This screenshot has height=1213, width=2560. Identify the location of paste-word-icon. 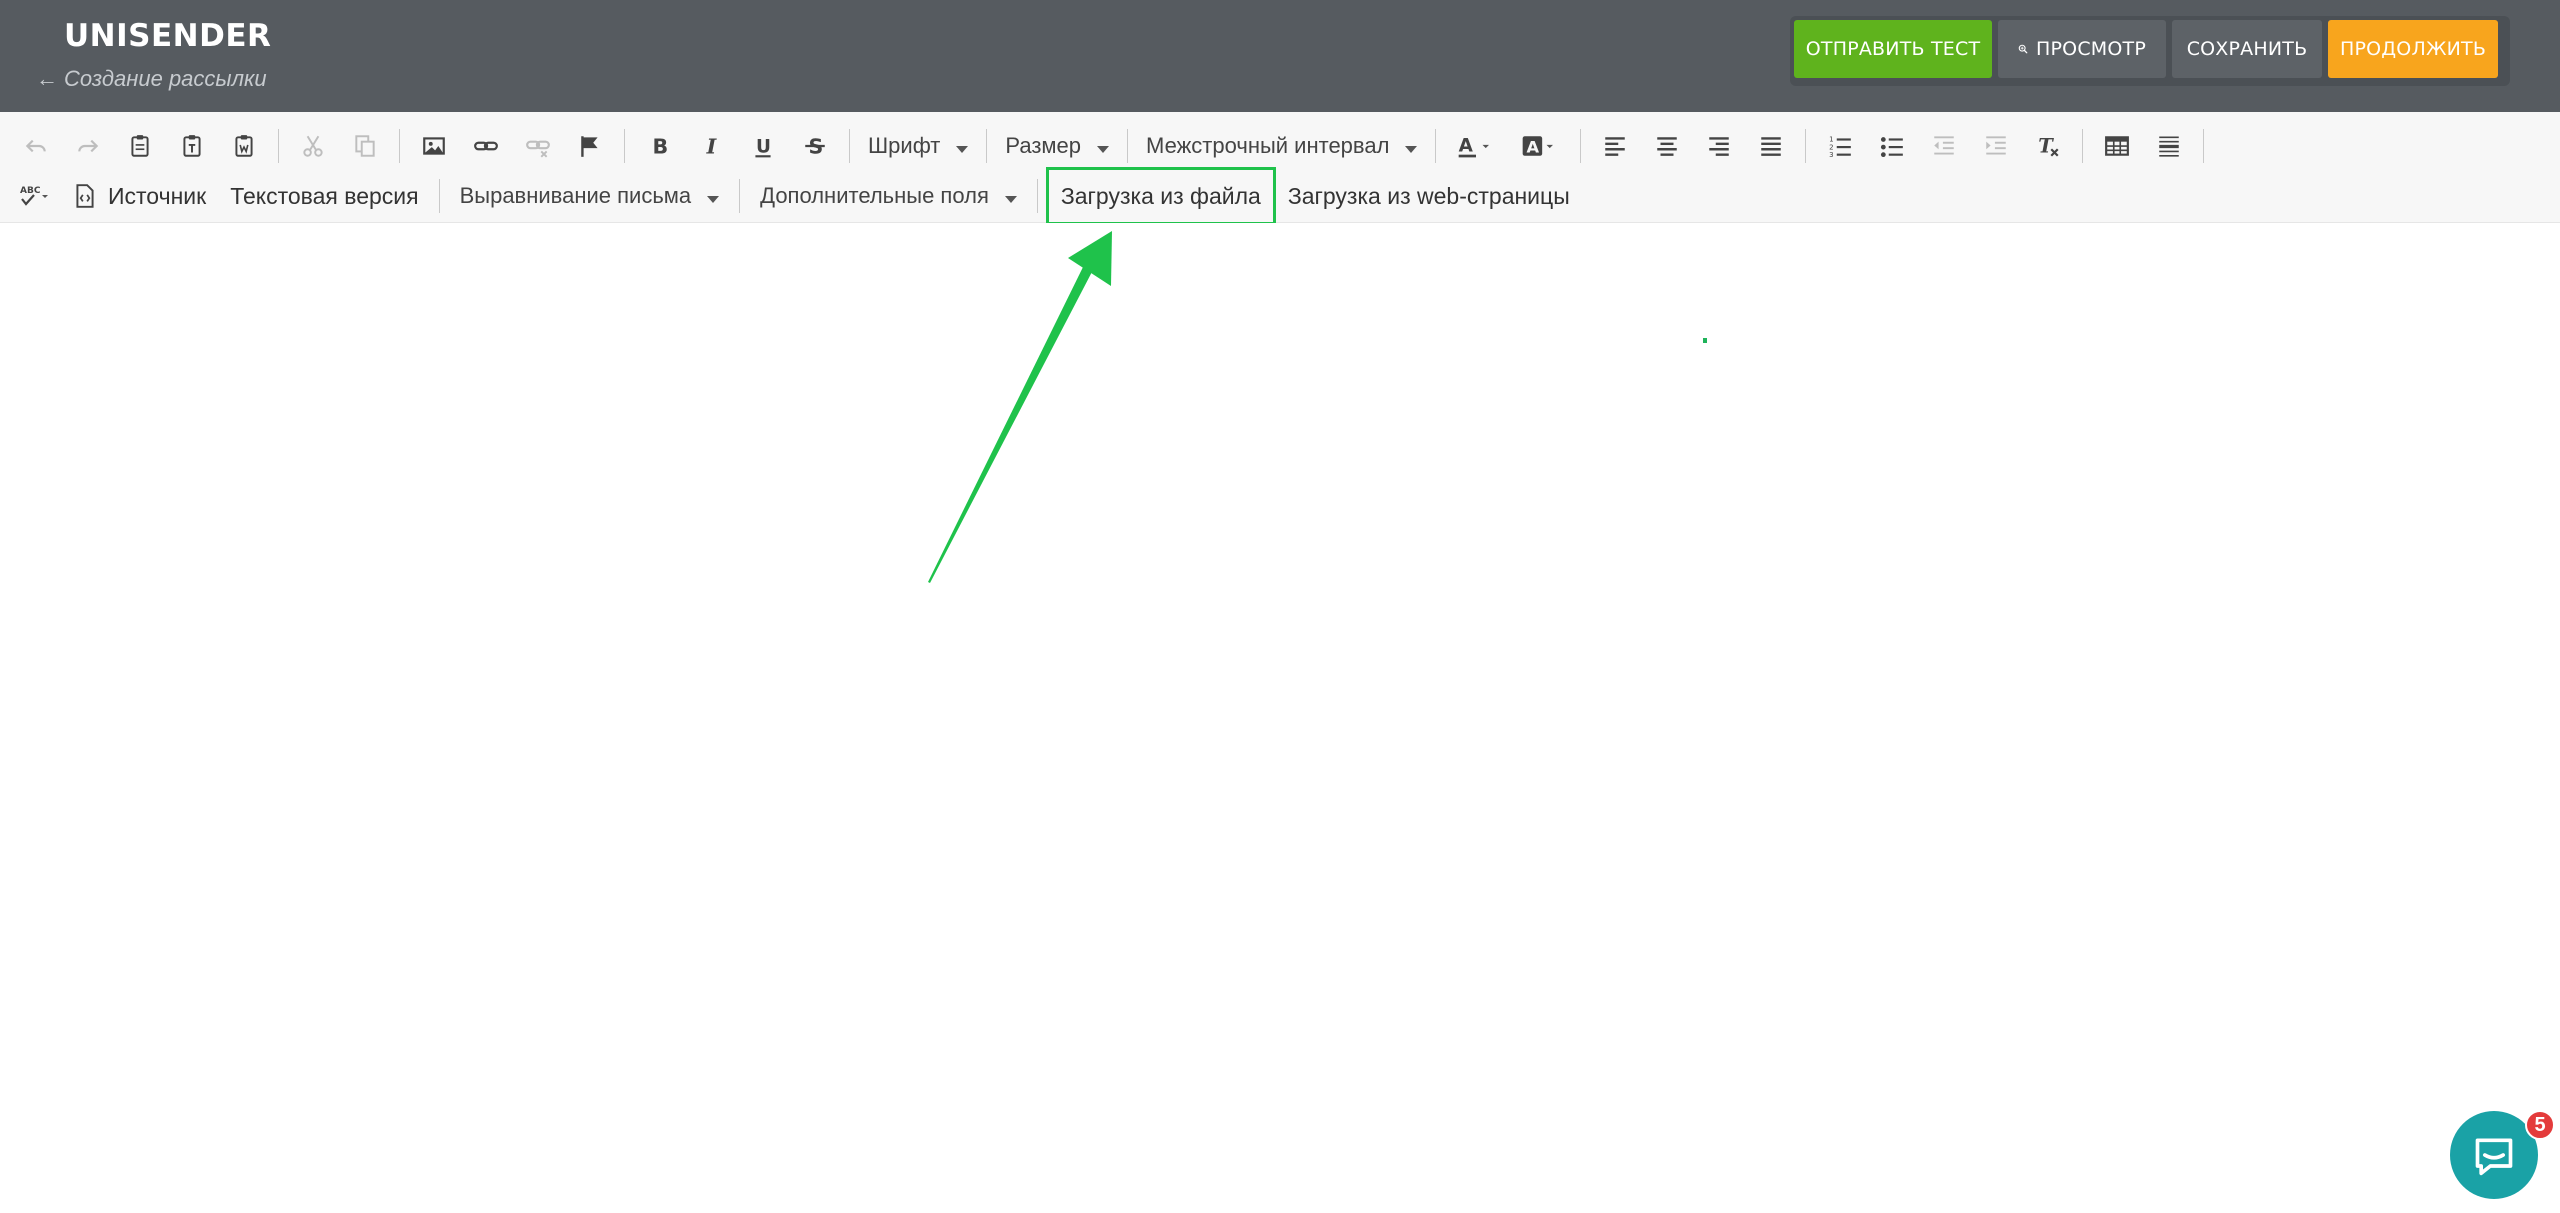
(244, 146).